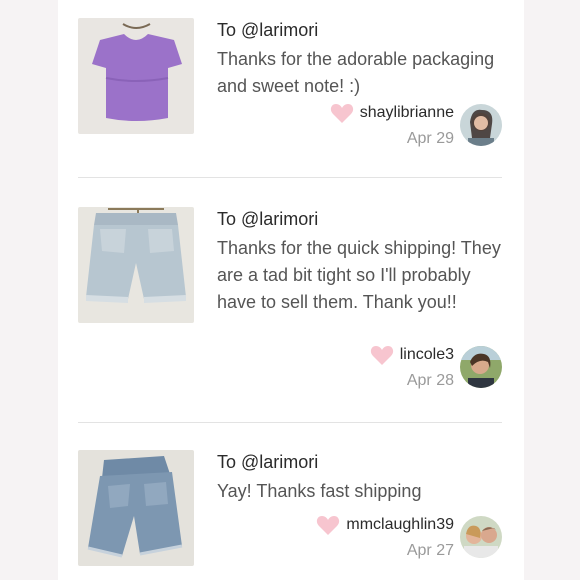 Image resolution: width=580 pixels, height=580 pixels. Describe the element at coordinates (430, 550) in the screenshot. I see `review-date: Apr 27` at that location.